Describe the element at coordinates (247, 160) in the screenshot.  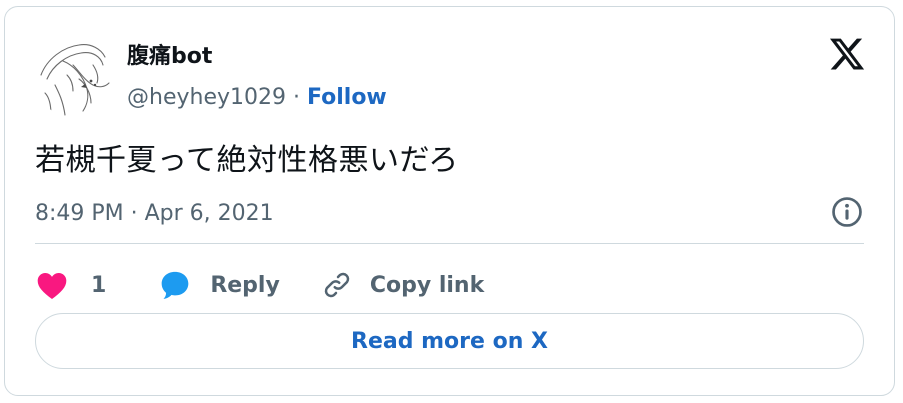
I see `tweet-text: 若槻千夏って絶対性格悪いだろ` at that location.